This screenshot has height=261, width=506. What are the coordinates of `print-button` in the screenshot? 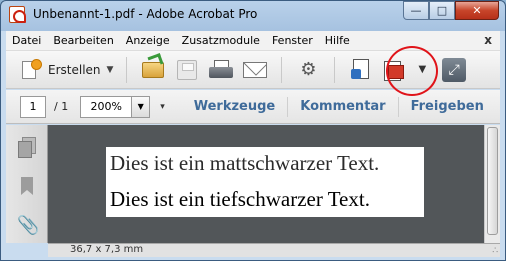 It's located at (221, 70).